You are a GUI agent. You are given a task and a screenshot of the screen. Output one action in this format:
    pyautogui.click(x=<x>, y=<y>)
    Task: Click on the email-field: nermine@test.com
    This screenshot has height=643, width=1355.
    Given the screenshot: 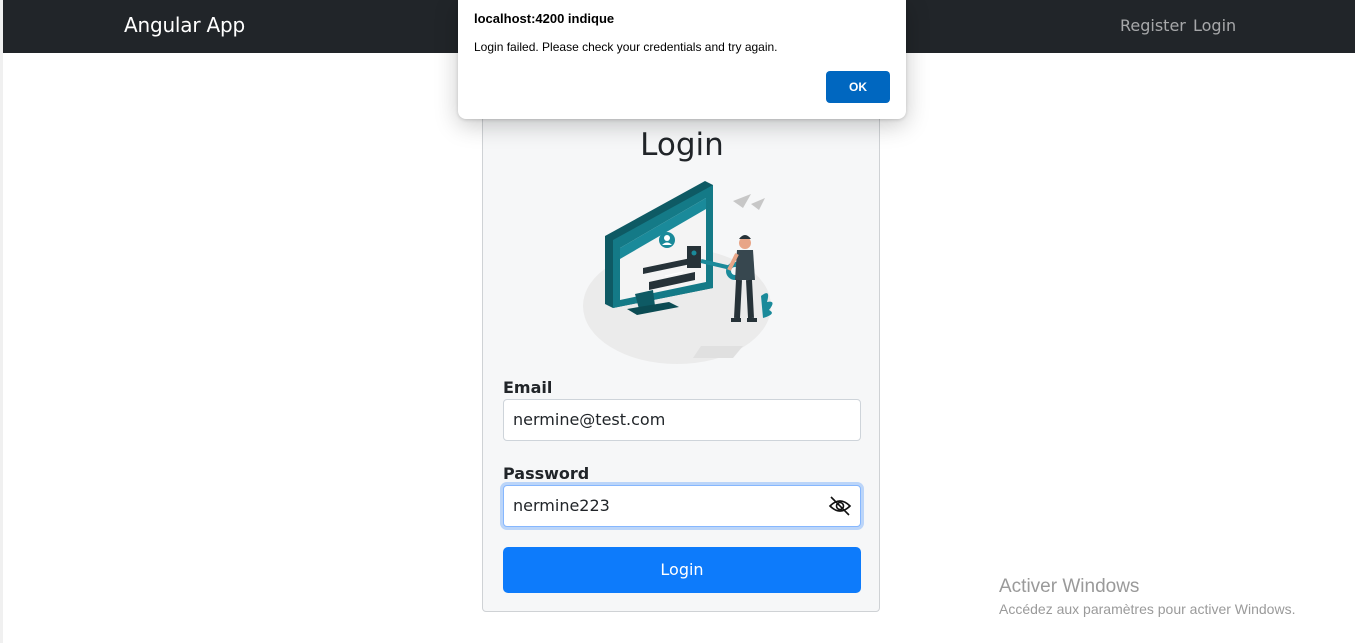 What is the action you would take?
    pyautogui.click(x=682, y=420)
    